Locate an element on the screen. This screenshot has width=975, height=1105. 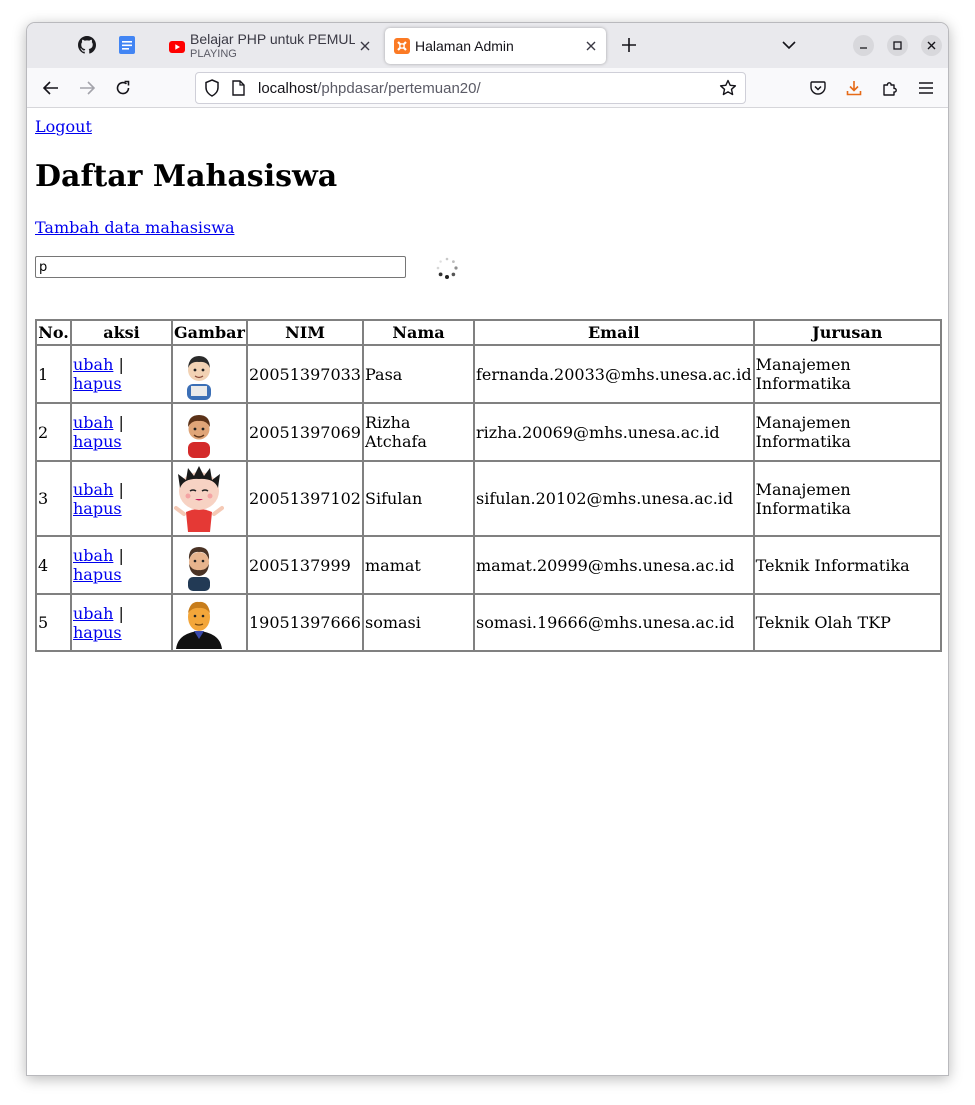
hamburger-menu-icon is located at coordinates (926, 88).